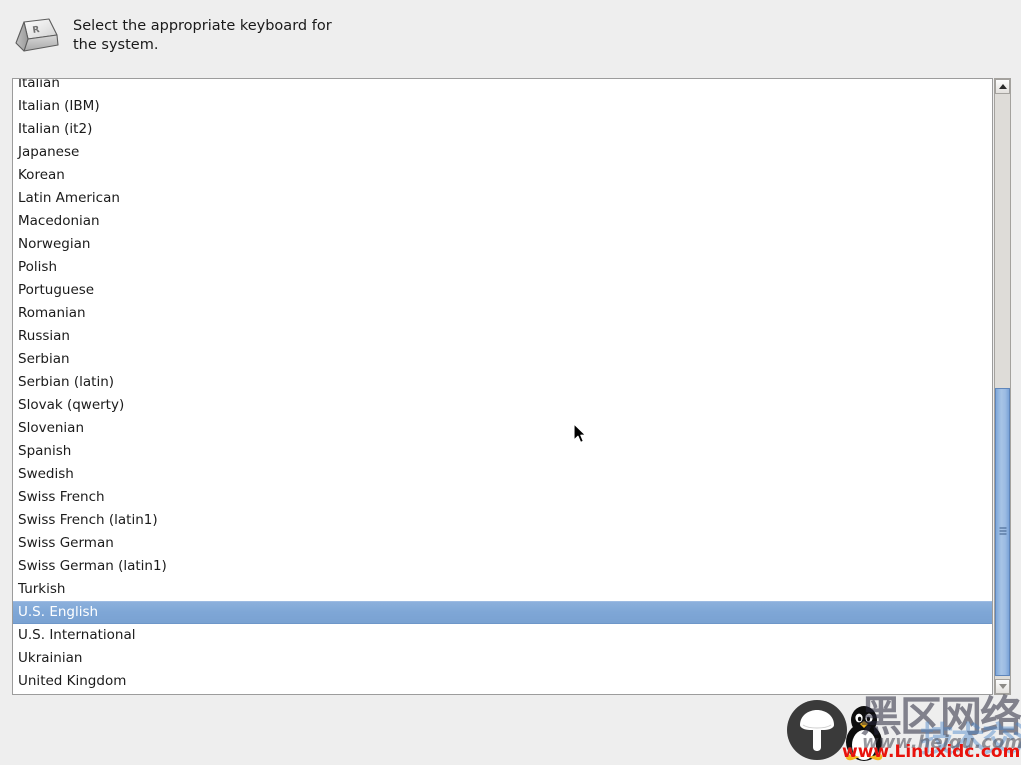 This screenshot has height=765, width=1021. I want to click on list-item: Norwegian, so click(502, 244).